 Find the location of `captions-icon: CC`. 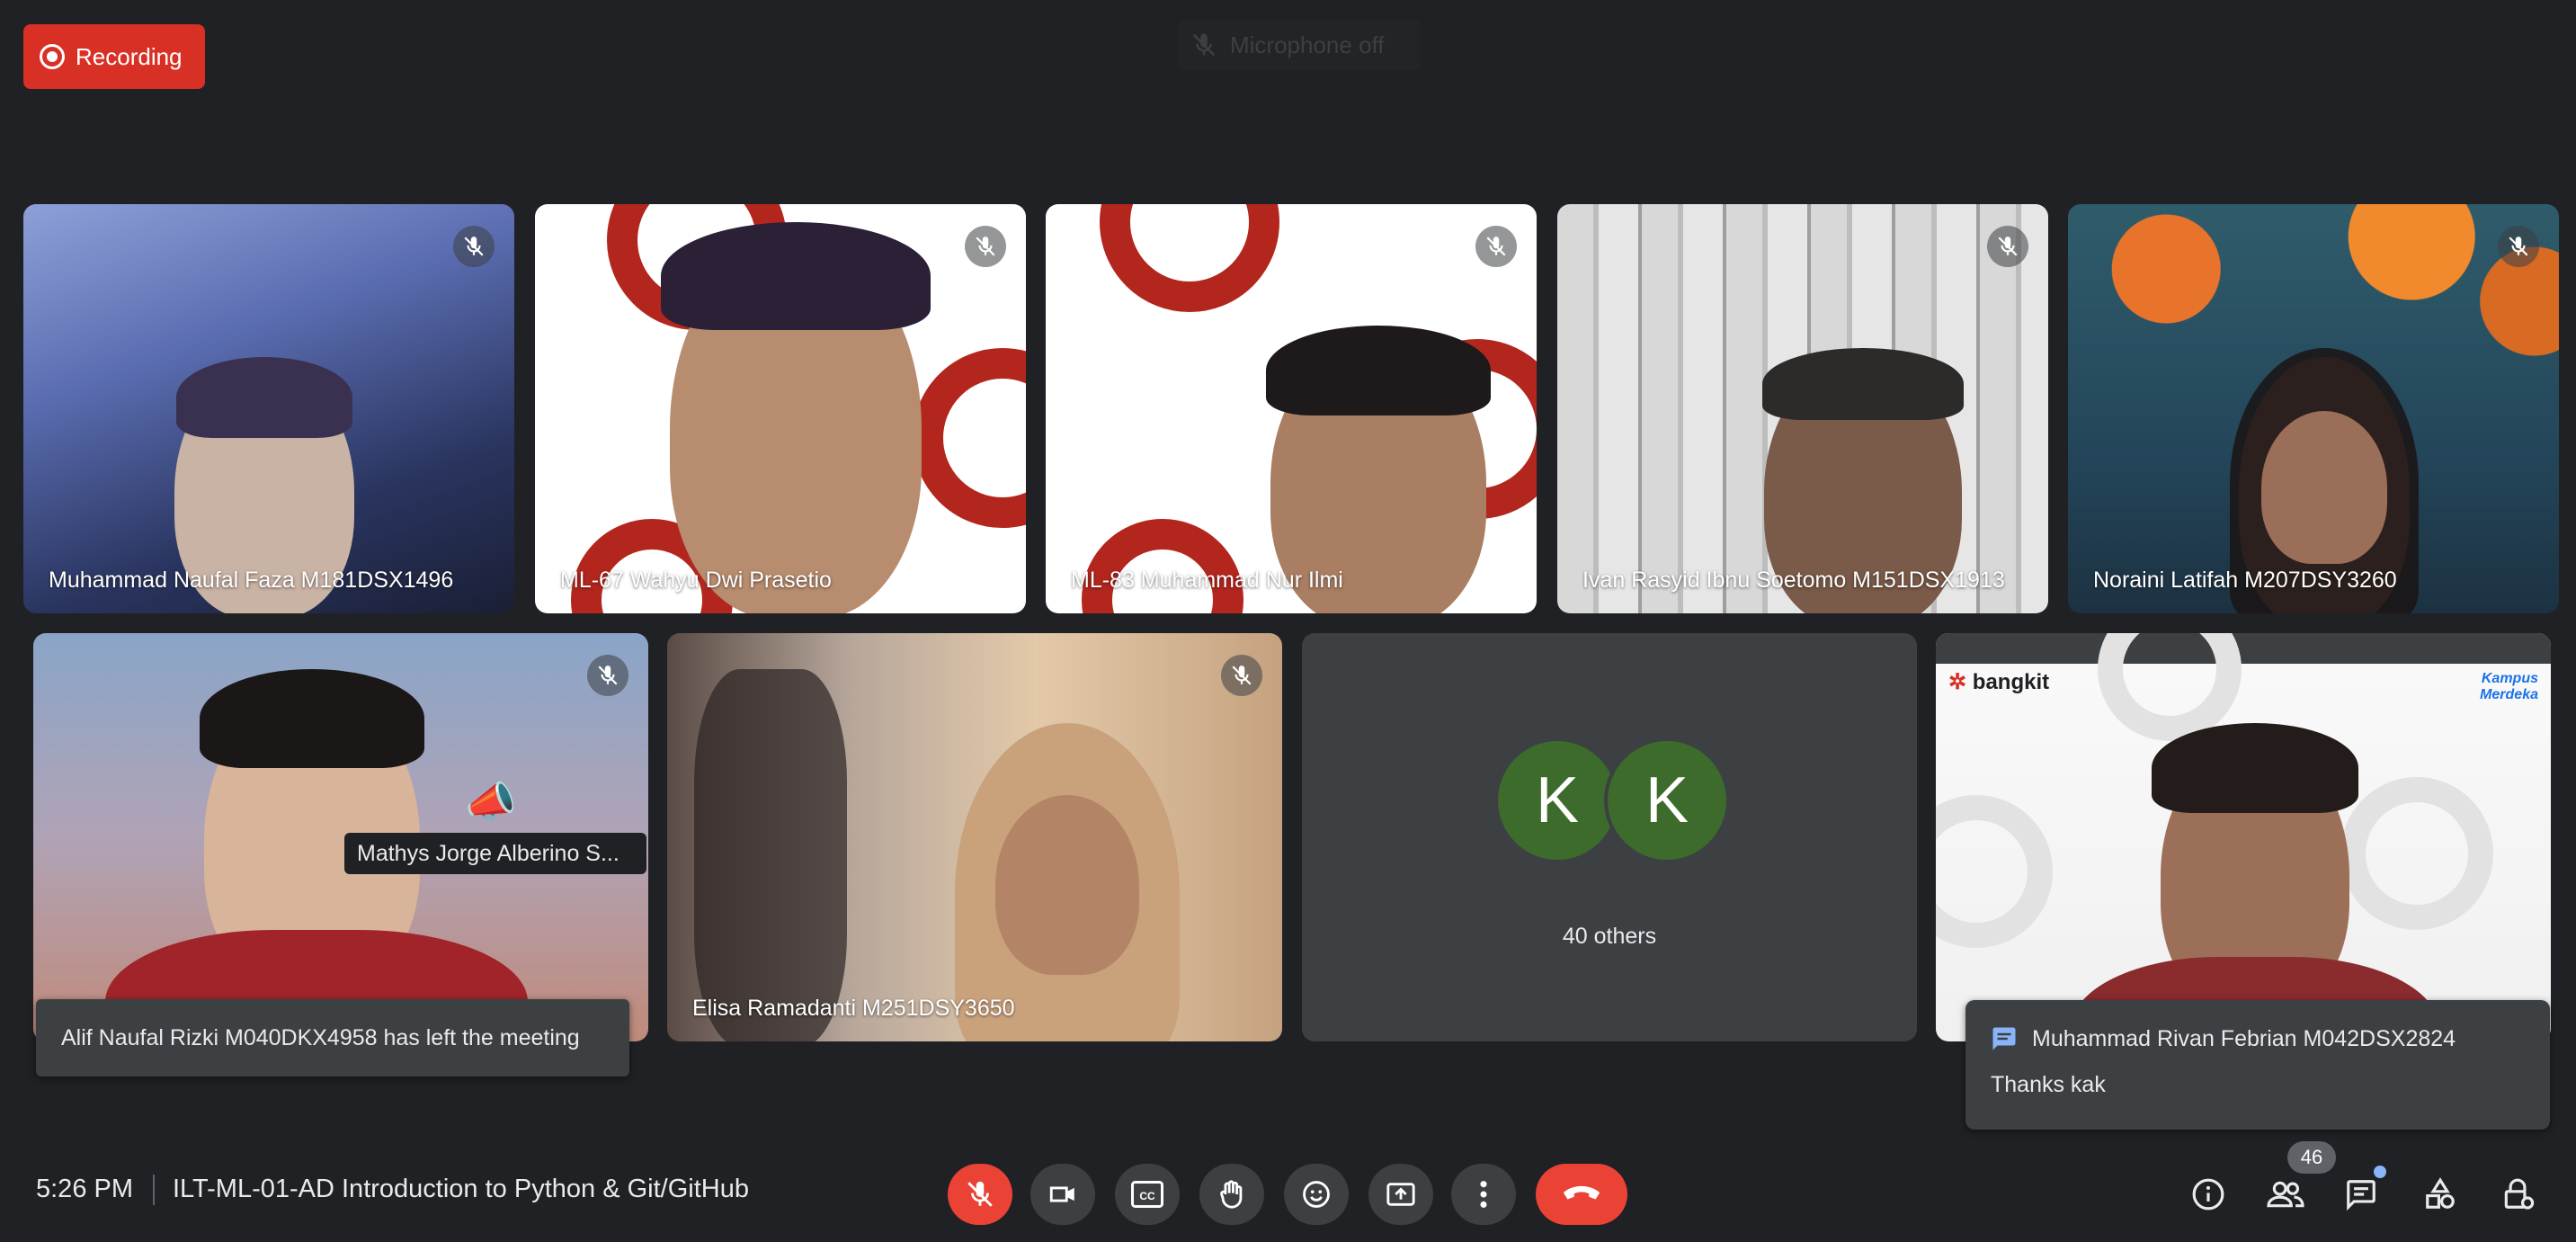

captions-icon: CC is located at coordinates (1147, 1194).